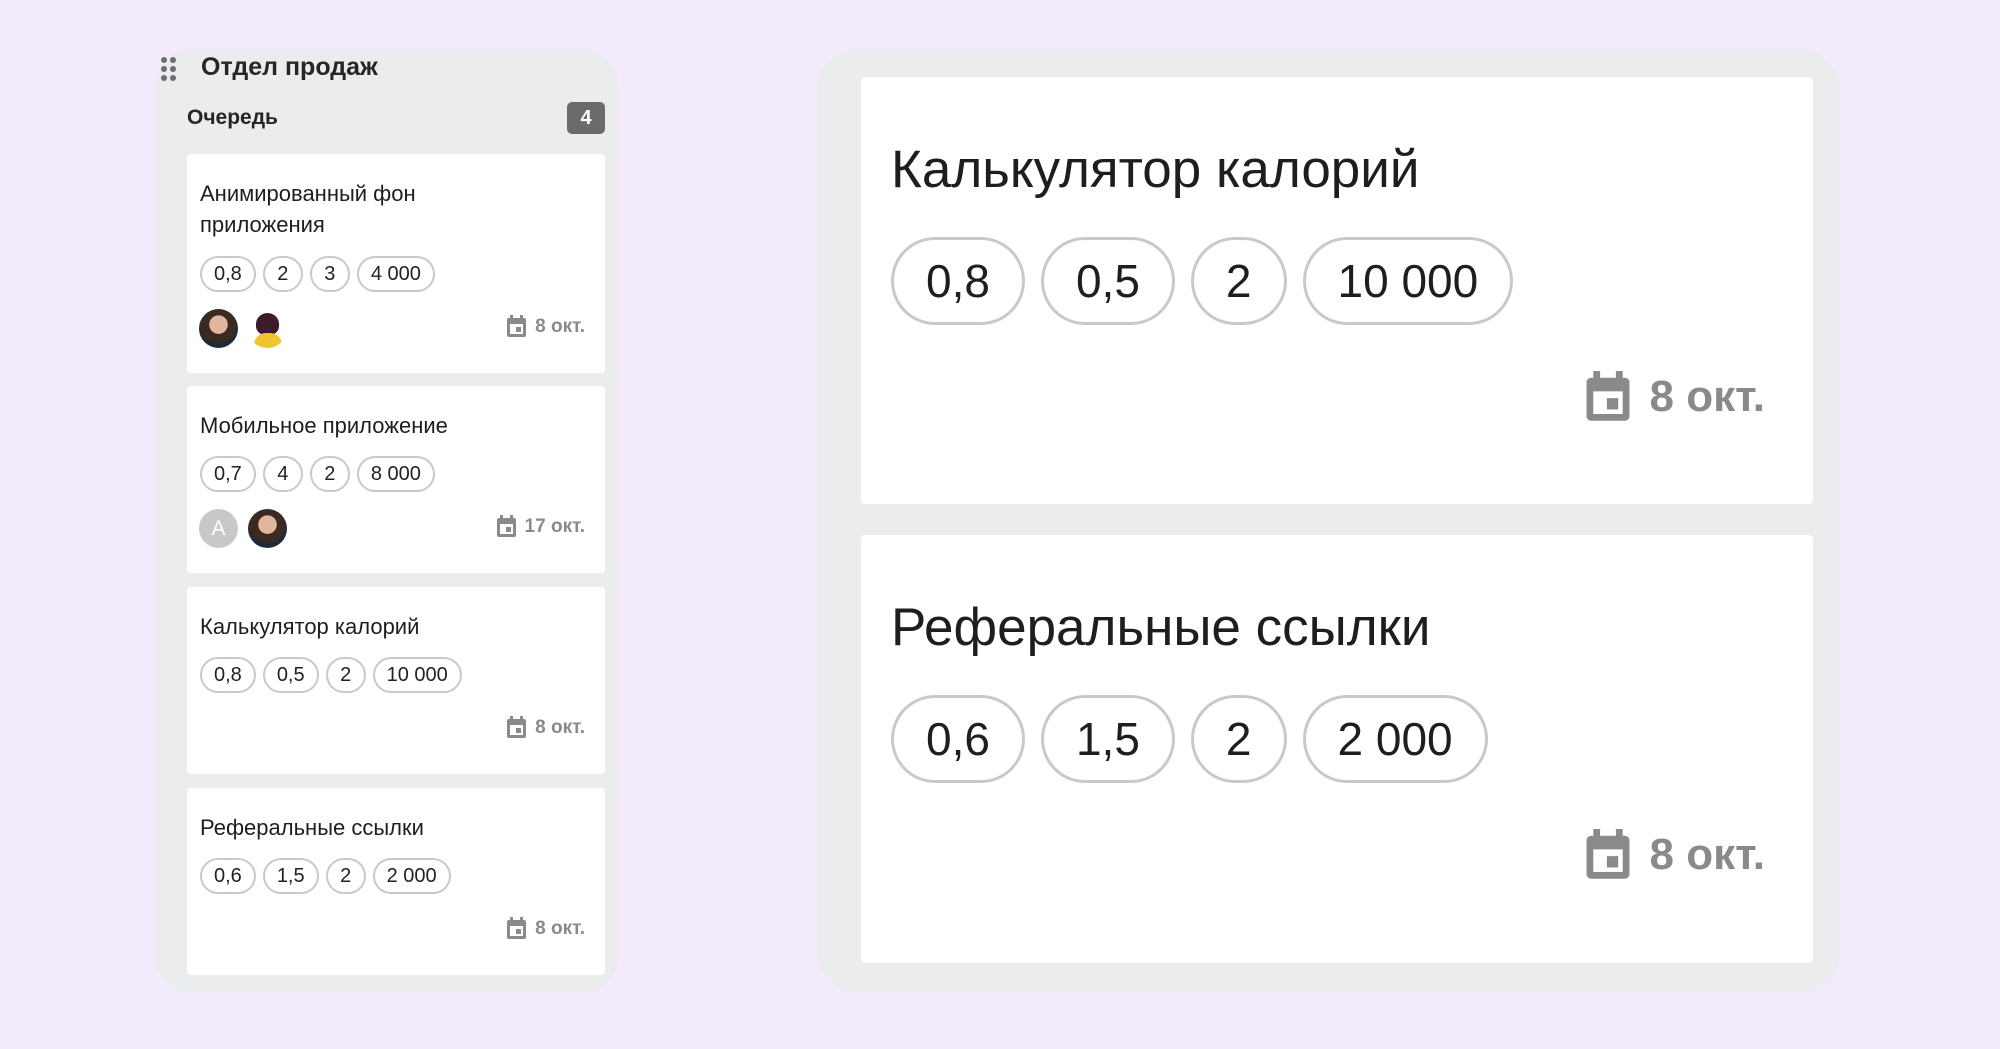 Image resolution: width=2000 pixels, height=1049 pixels. I want to click on card-avatars, so click(248, 328).